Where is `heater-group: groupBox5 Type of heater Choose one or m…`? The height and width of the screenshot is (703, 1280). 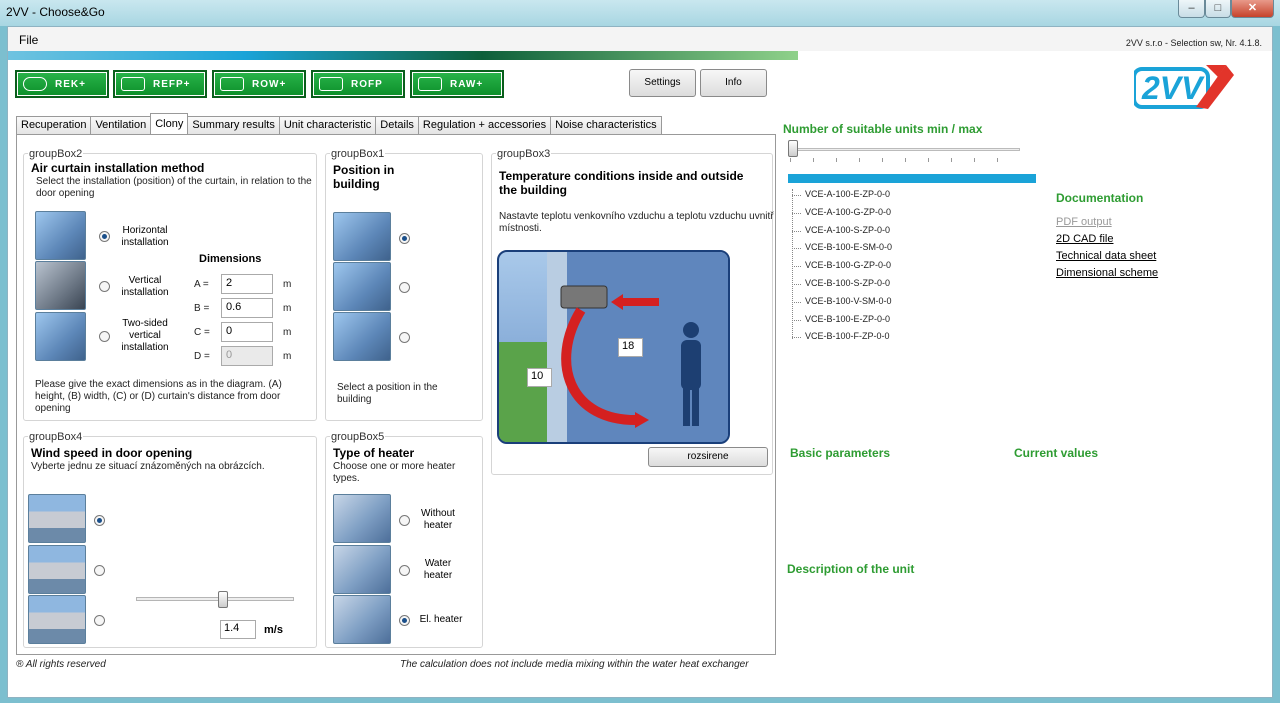 heater-group: groupBox5 Type of heater Choose one or m… is located at coordinates (404, 539).